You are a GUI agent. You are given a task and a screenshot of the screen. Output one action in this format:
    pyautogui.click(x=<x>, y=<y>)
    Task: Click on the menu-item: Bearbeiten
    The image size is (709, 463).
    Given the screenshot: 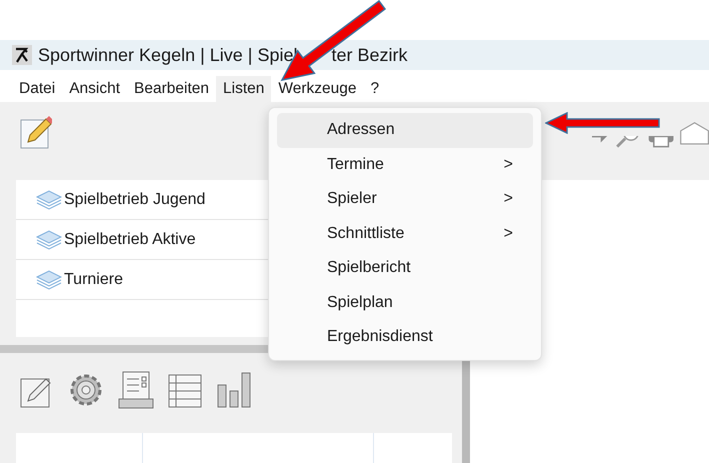 What is the action you would take?
    pyautogui.click(x=171, y=89)
    